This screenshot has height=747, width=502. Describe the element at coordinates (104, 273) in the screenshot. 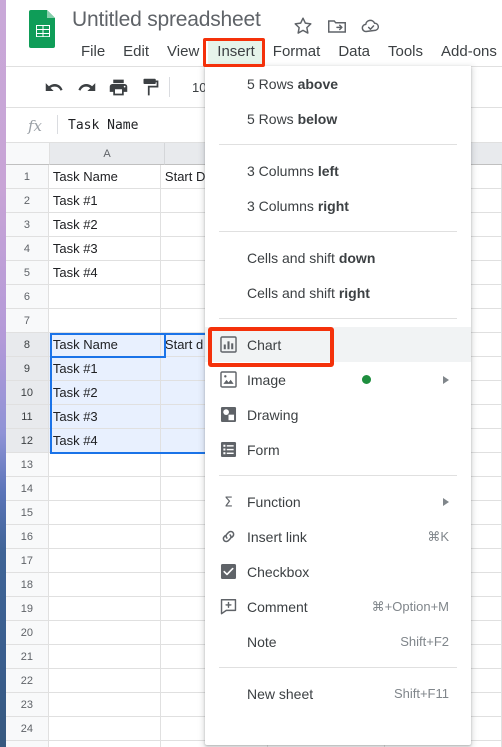

I see `cell-A5: Task #4` at that location.